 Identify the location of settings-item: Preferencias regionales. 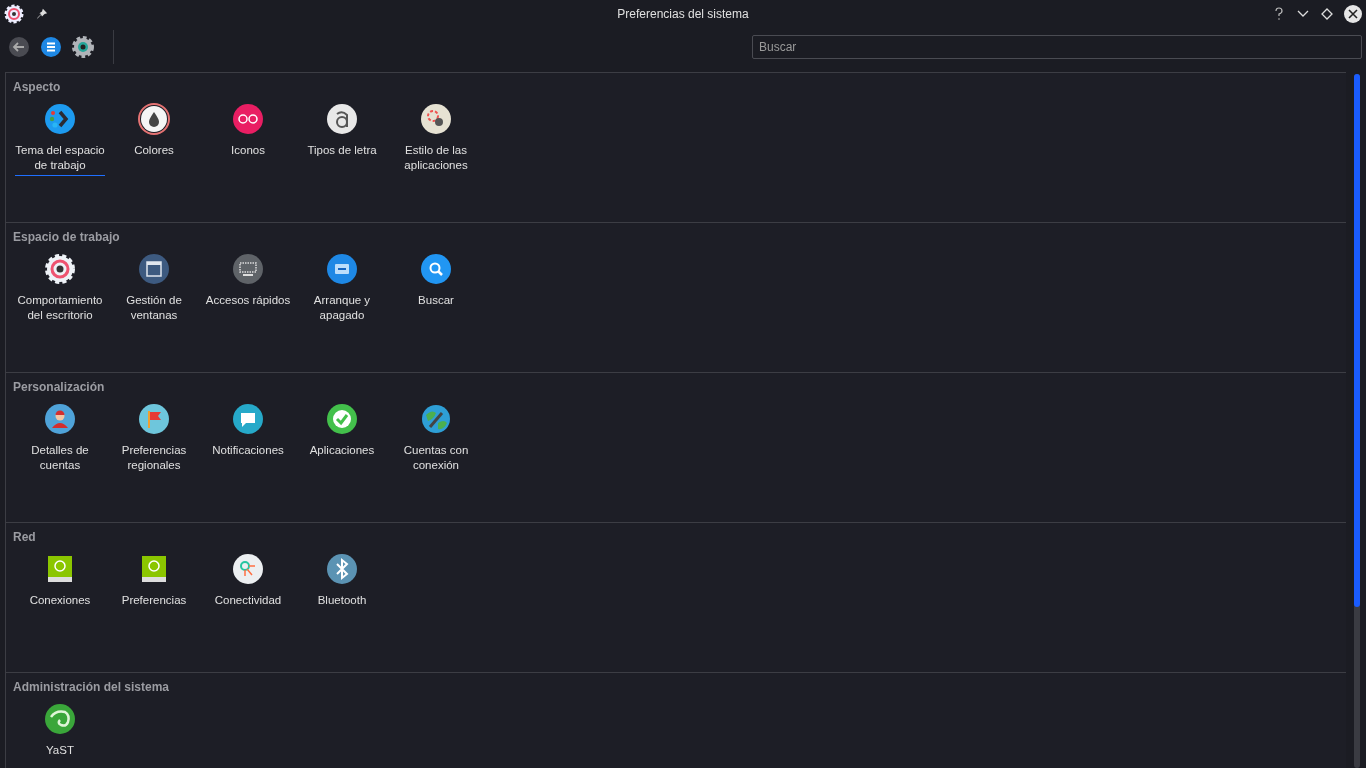
(154, 439).